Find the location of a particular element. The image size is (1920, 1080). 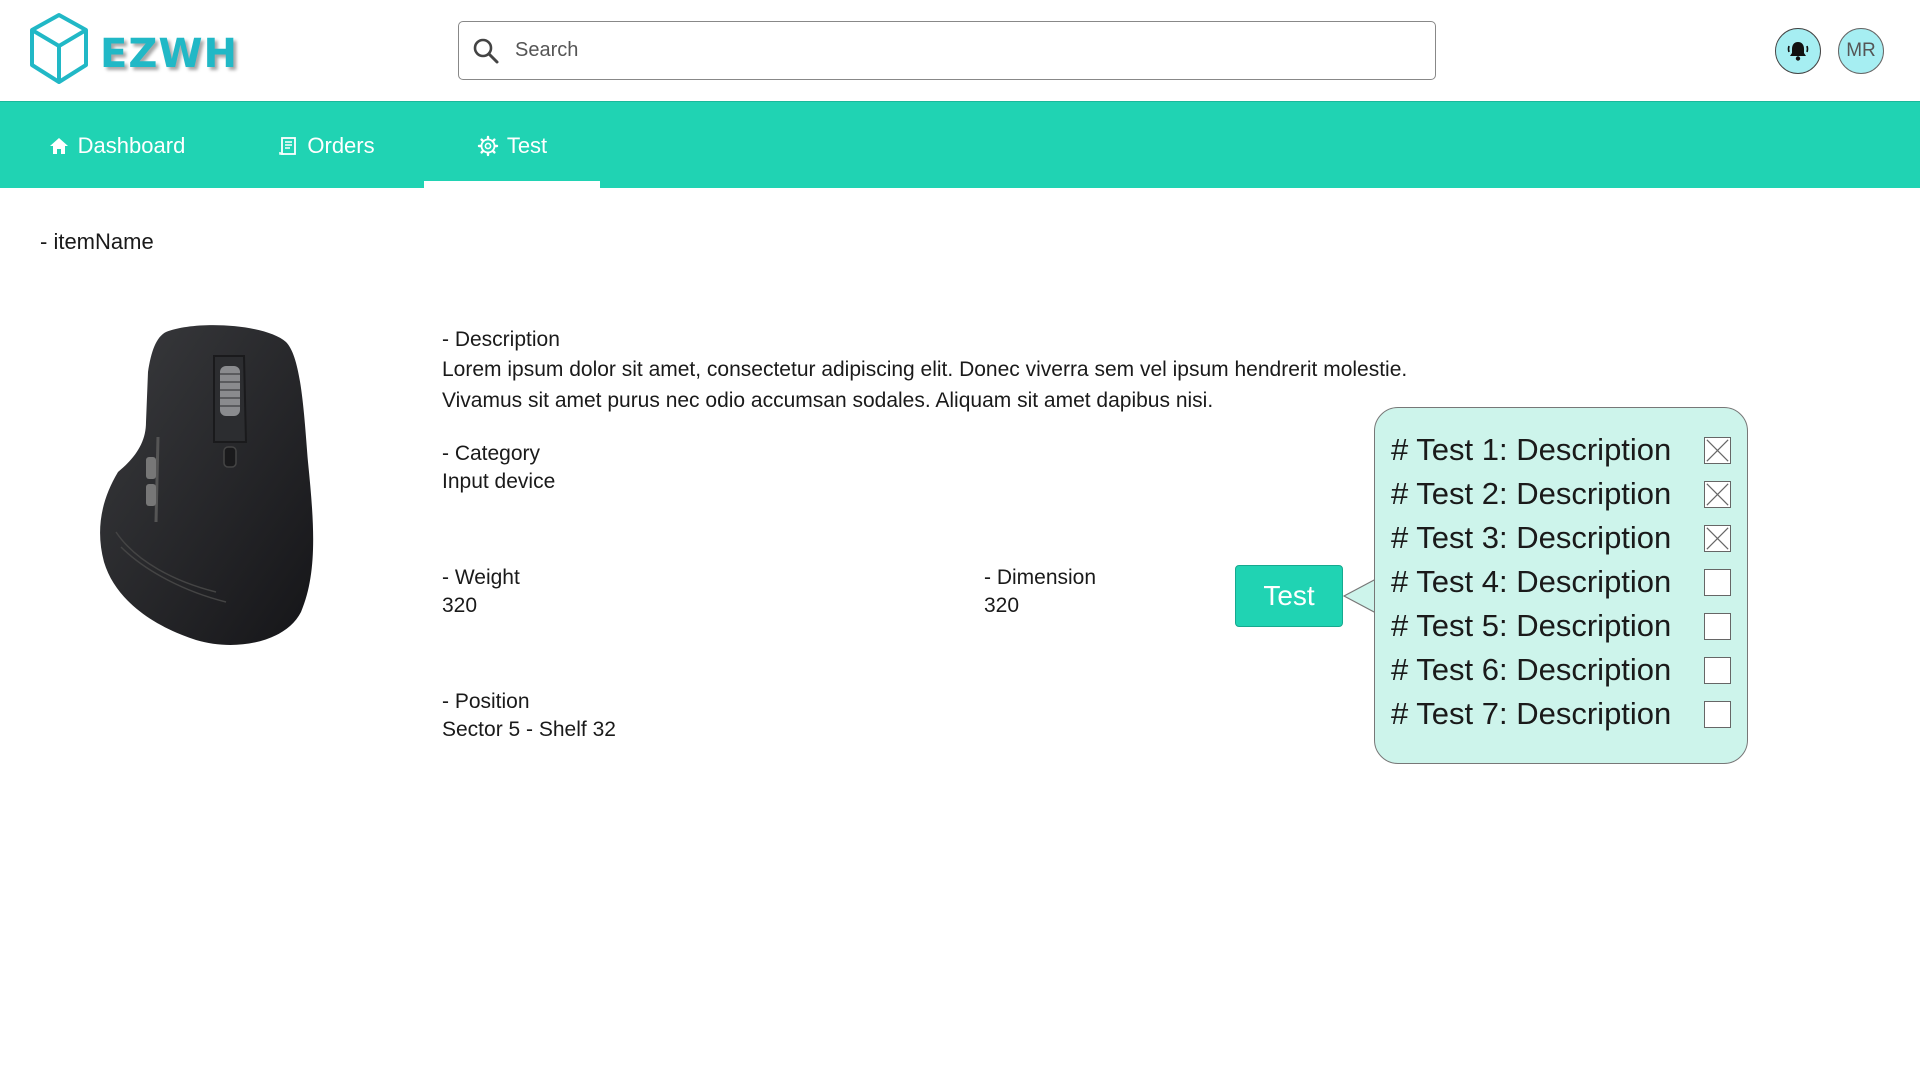

position-field: - Position Sector 5 - Shelf 32 is located at coordinates (529, 717).